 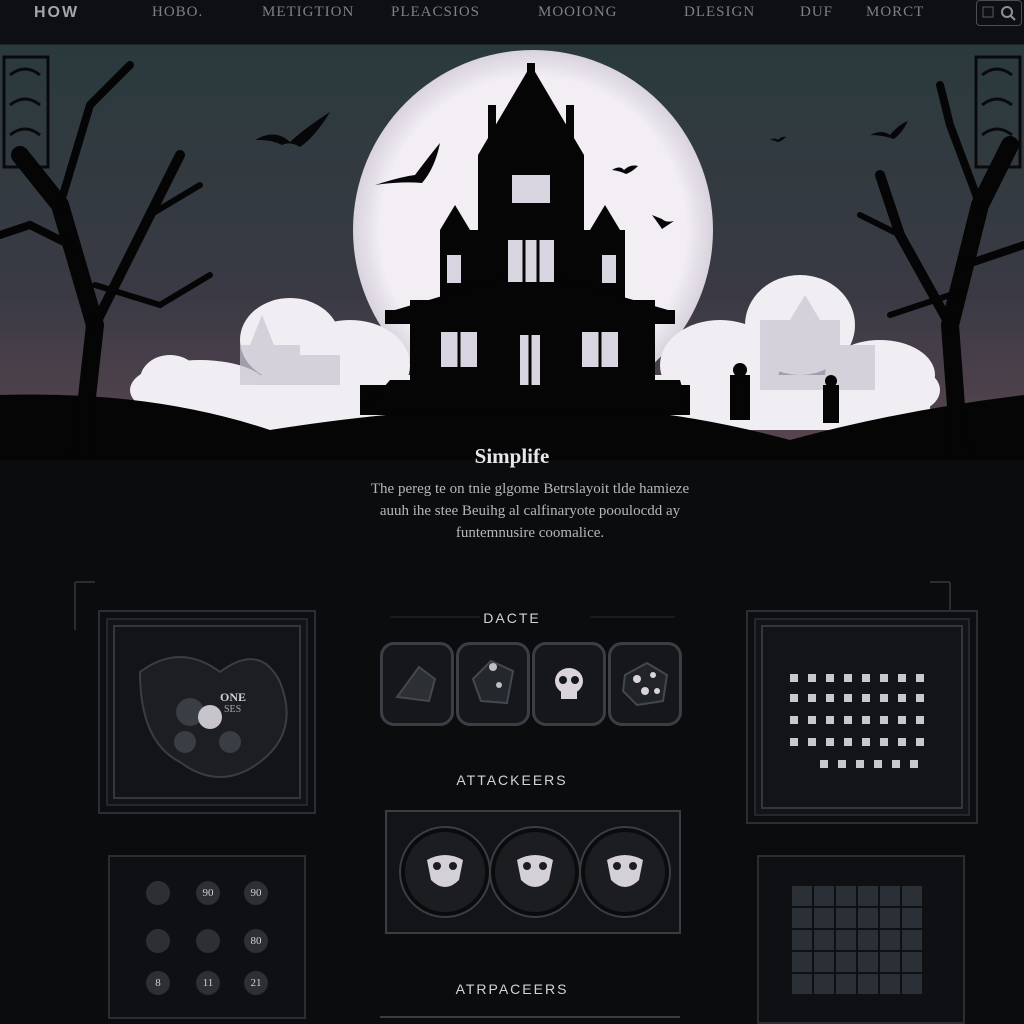 I want to click on ornate-card-right, so click(x=862, y=717).